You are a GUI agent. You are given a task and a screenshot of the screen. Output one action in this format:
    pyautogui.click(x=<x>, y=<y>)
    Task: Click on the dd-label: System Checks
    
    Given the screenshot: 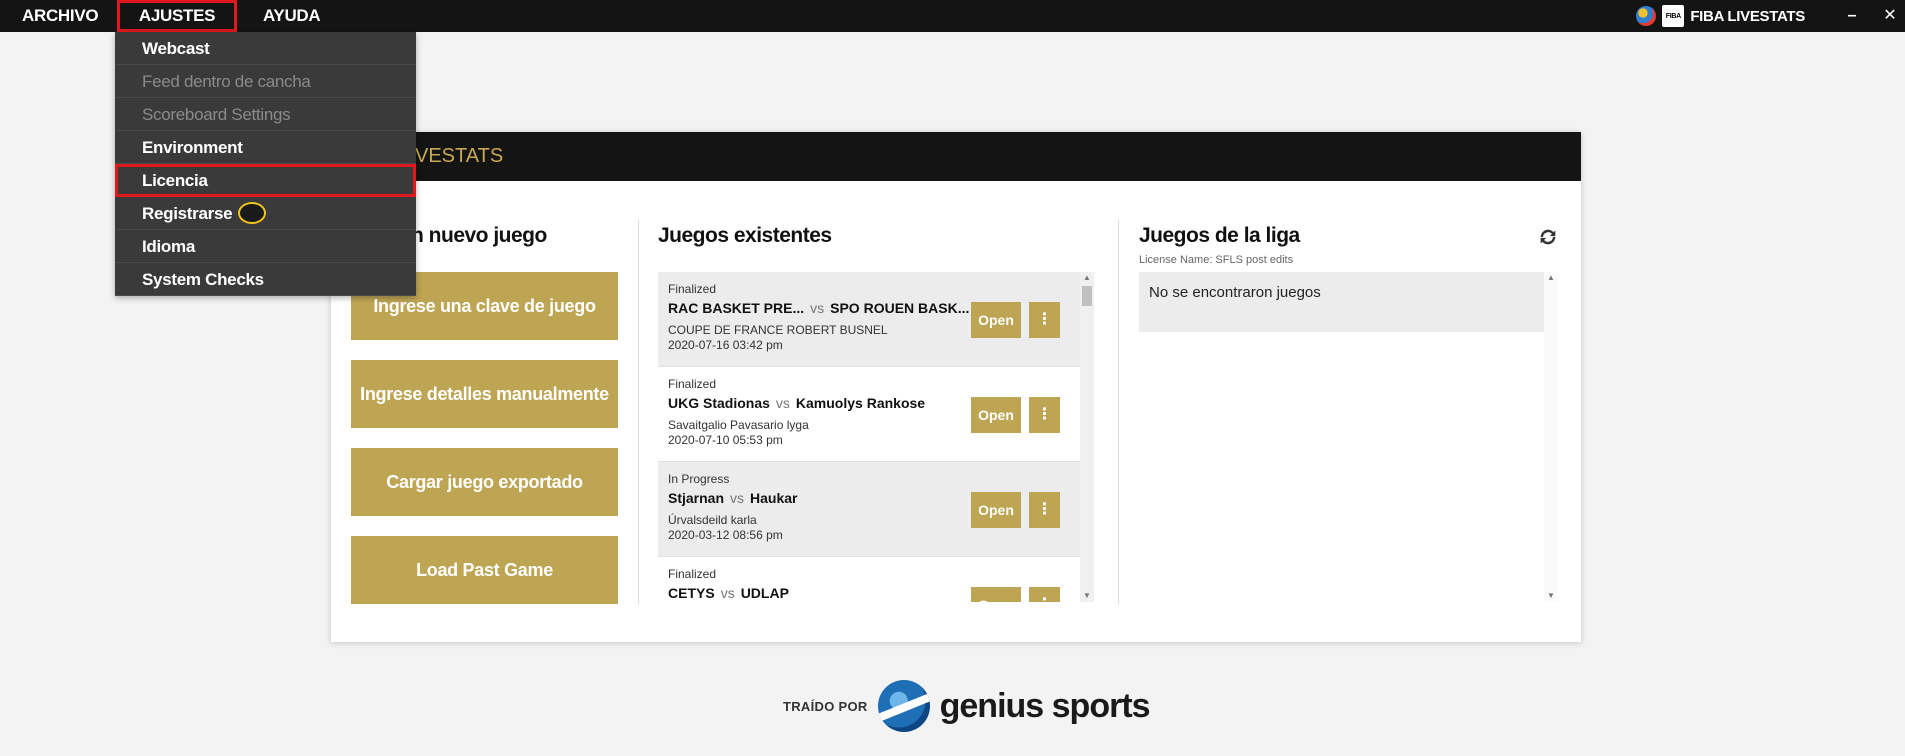 What is the action you would take?
    pyautogui.click(x=203, y=279)
    